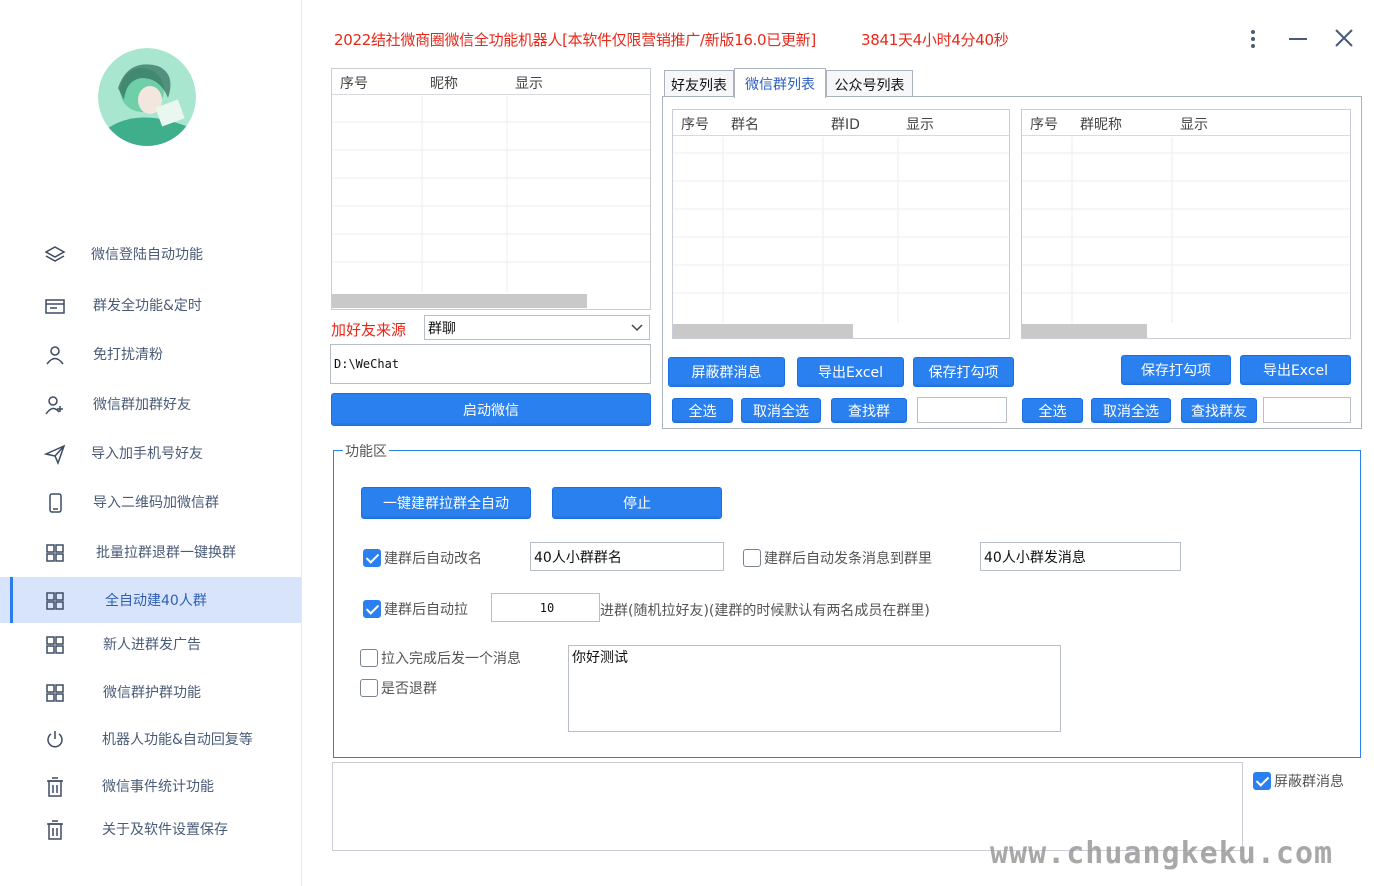 This screenshot has width=1374, height=886. I want to click on member-grid-header: 序号 群昵称 显示, so click(1186, 123).